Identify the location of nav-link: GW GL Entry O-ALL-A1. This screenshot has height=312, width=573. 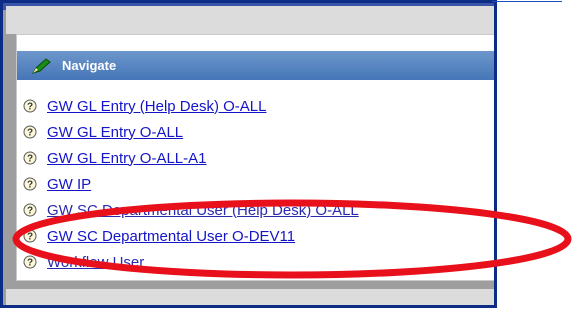
(127, 158).